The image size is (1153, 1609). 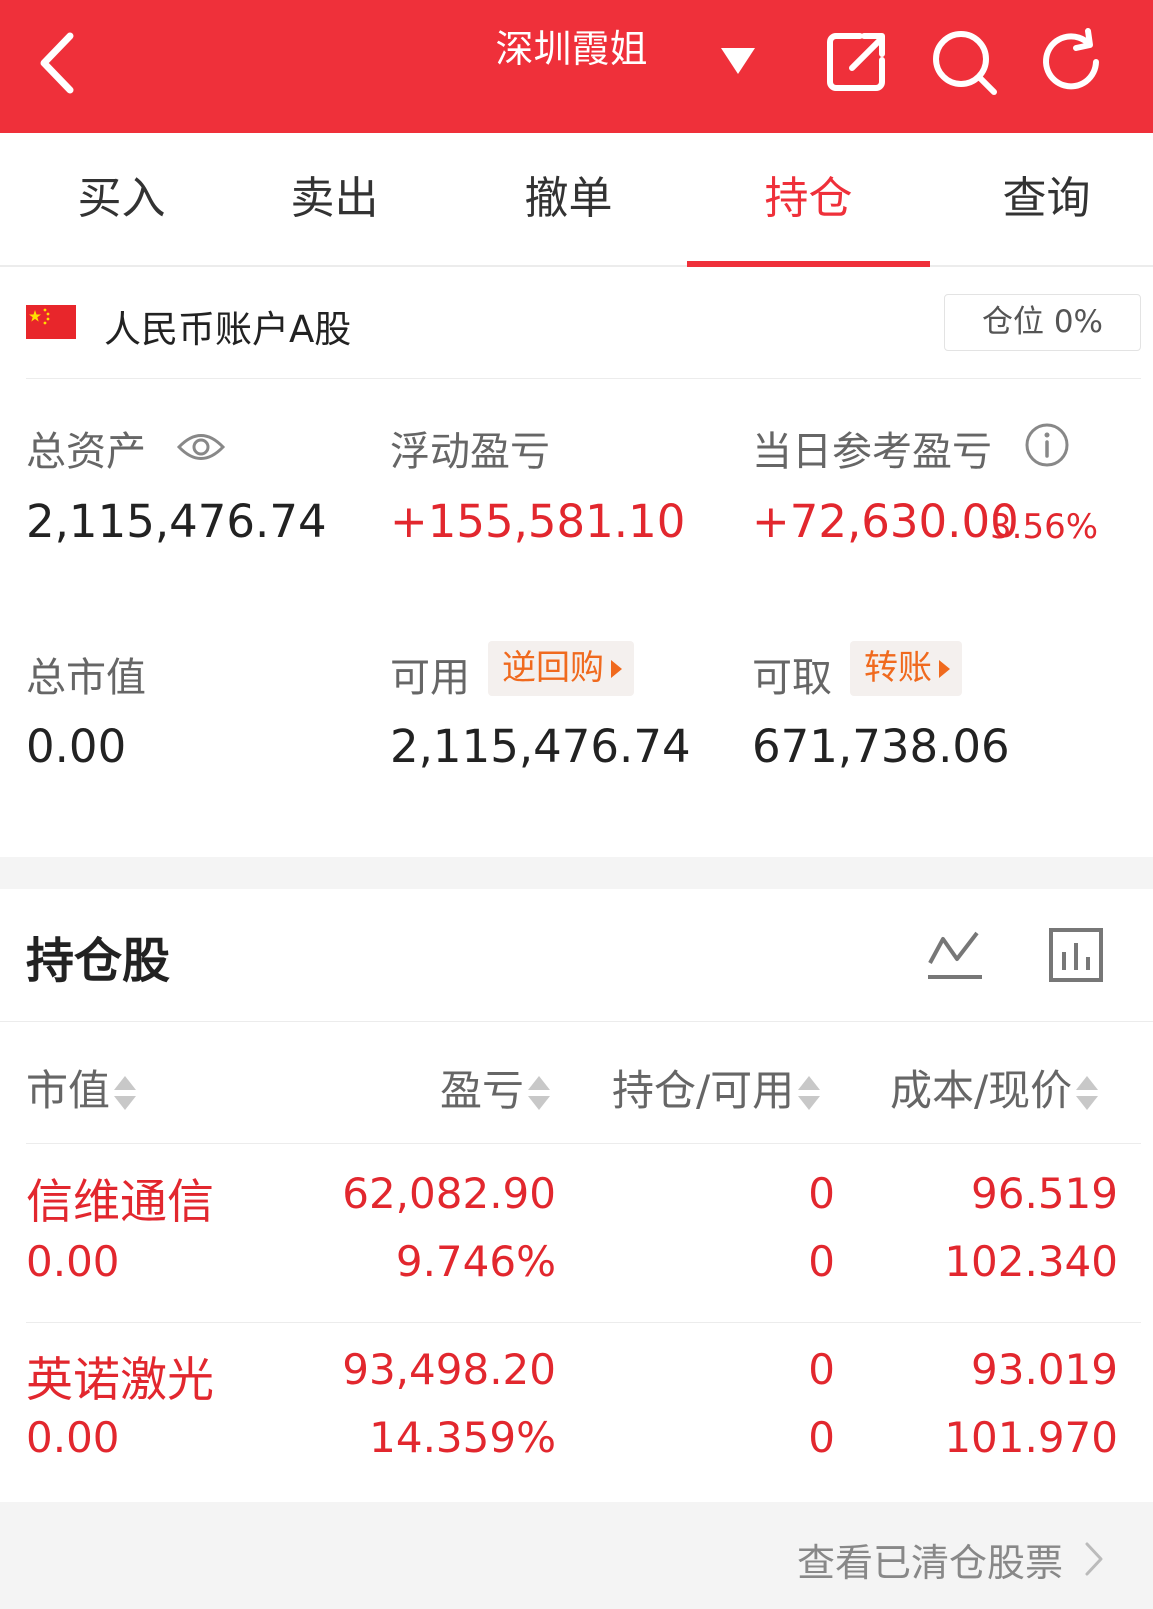 I want to click on available-value: 2,115,476.74, so click(x=540, y=746).